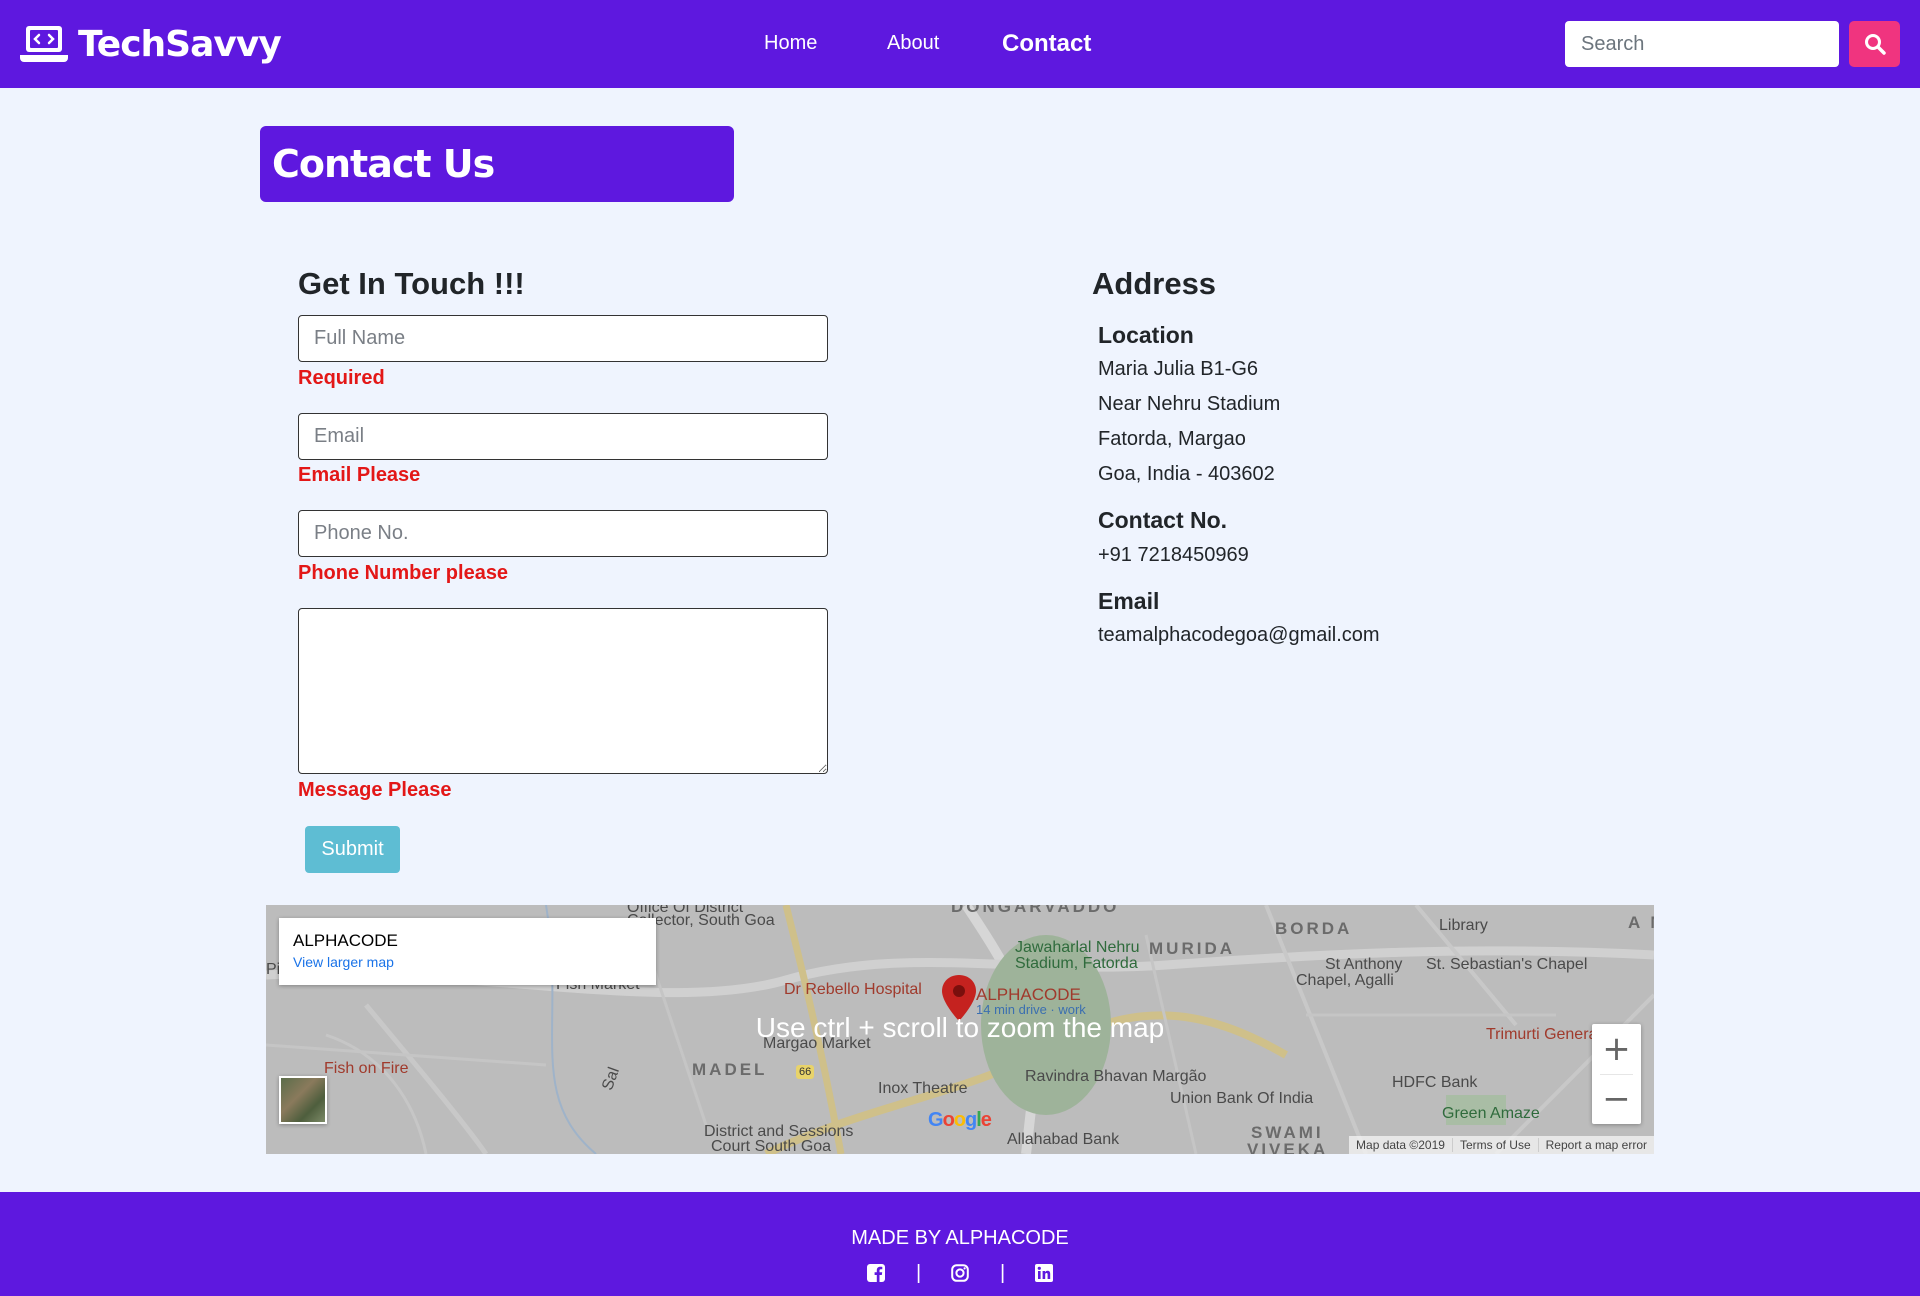 The width and height of the screenshot is (1920, 1296). Describe the element at coordinates (1463, 925) in the screenshot. I see `map-place-label: Library` at that location.